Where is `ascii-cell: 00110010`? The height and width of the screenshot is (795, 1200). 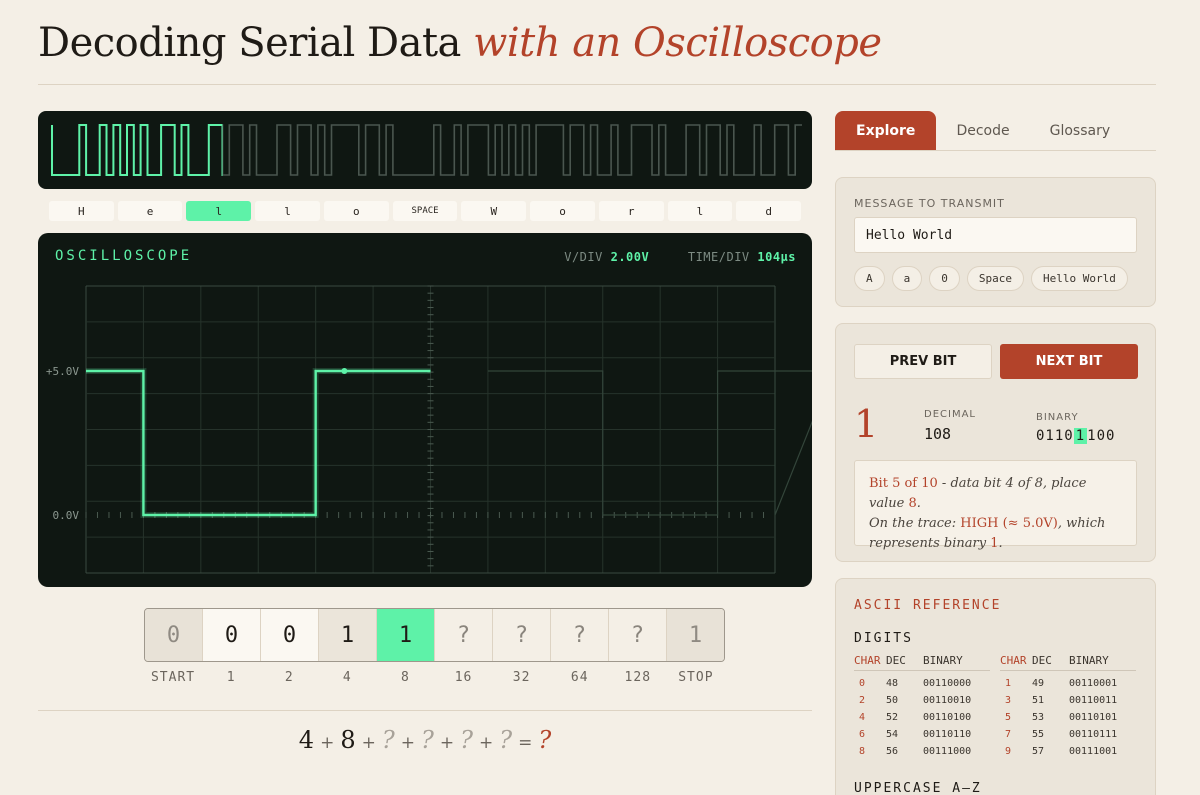
ascii-cell: 00110010 is located at coordinates (947, 700).